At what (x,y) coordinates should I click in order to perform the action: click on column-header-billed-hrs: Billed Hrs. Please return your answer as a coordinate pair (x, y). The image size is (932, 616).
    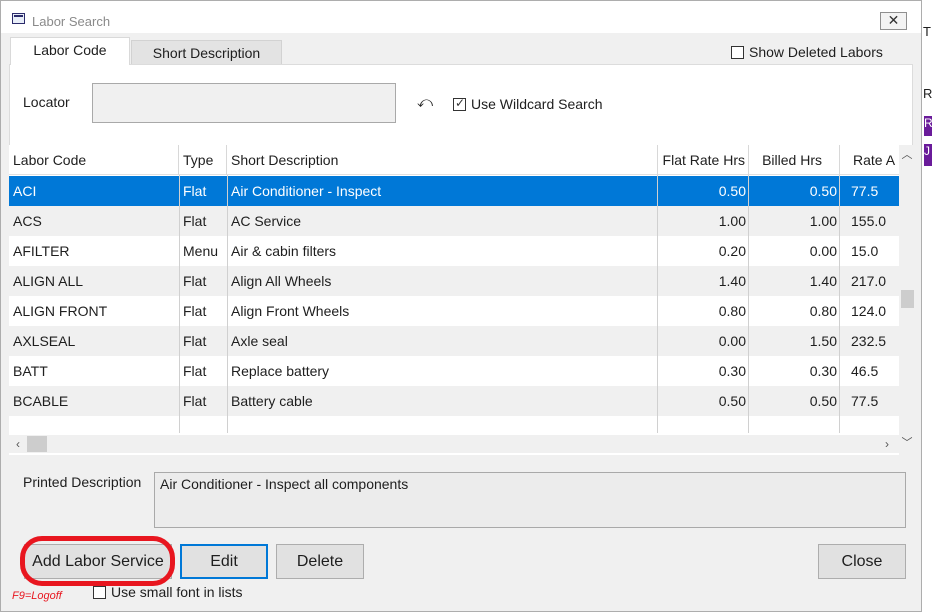
    Looking at the image, I should click on (794, 160).